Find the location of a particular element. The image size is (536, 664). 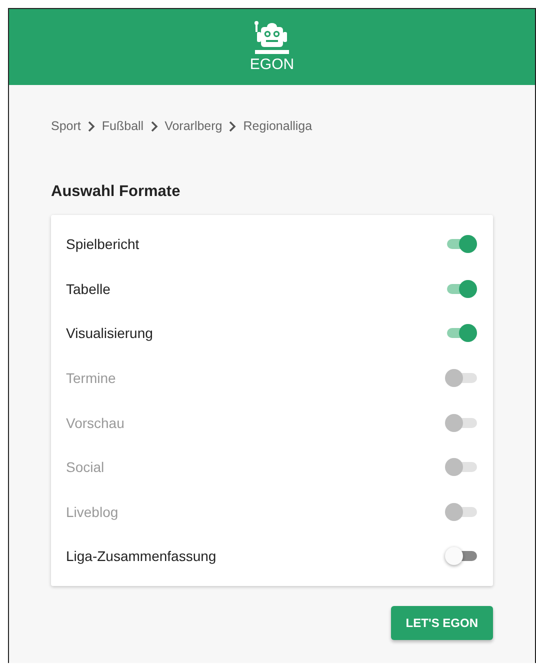

breadcrumb-link: Regionalliga is located at coordinates (277, 126).